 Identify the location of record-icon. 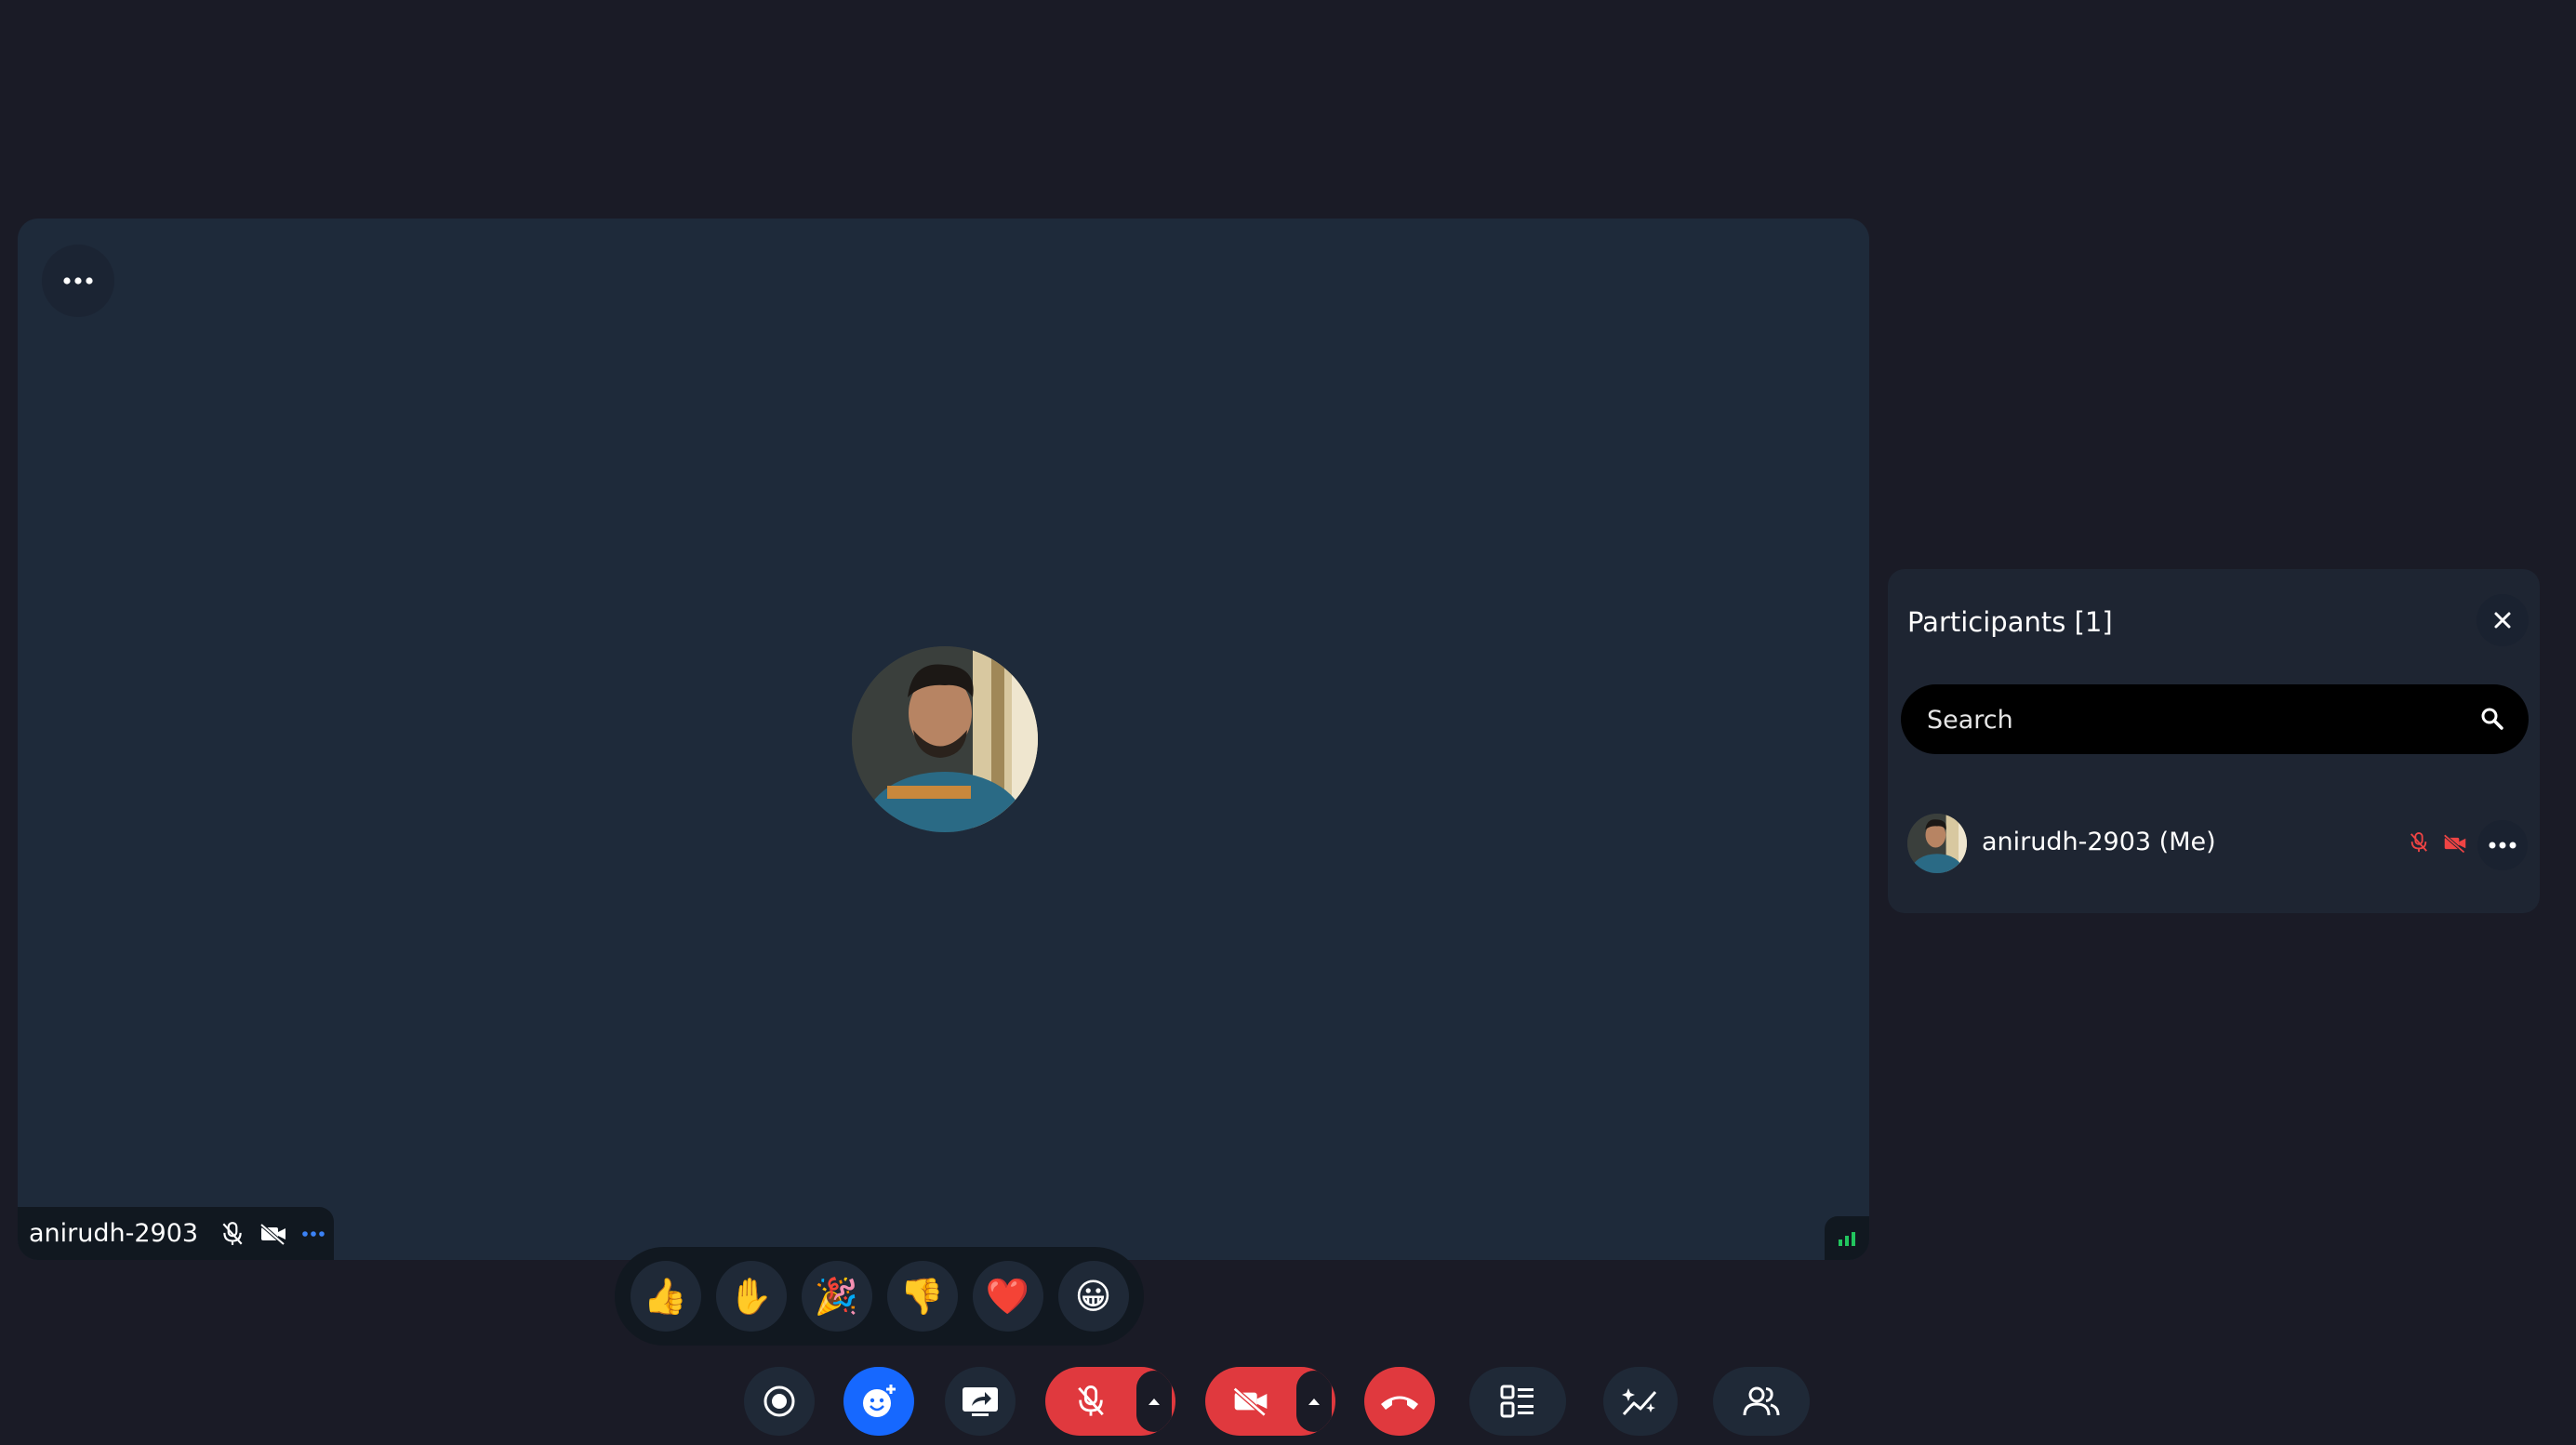
(779, 1401).